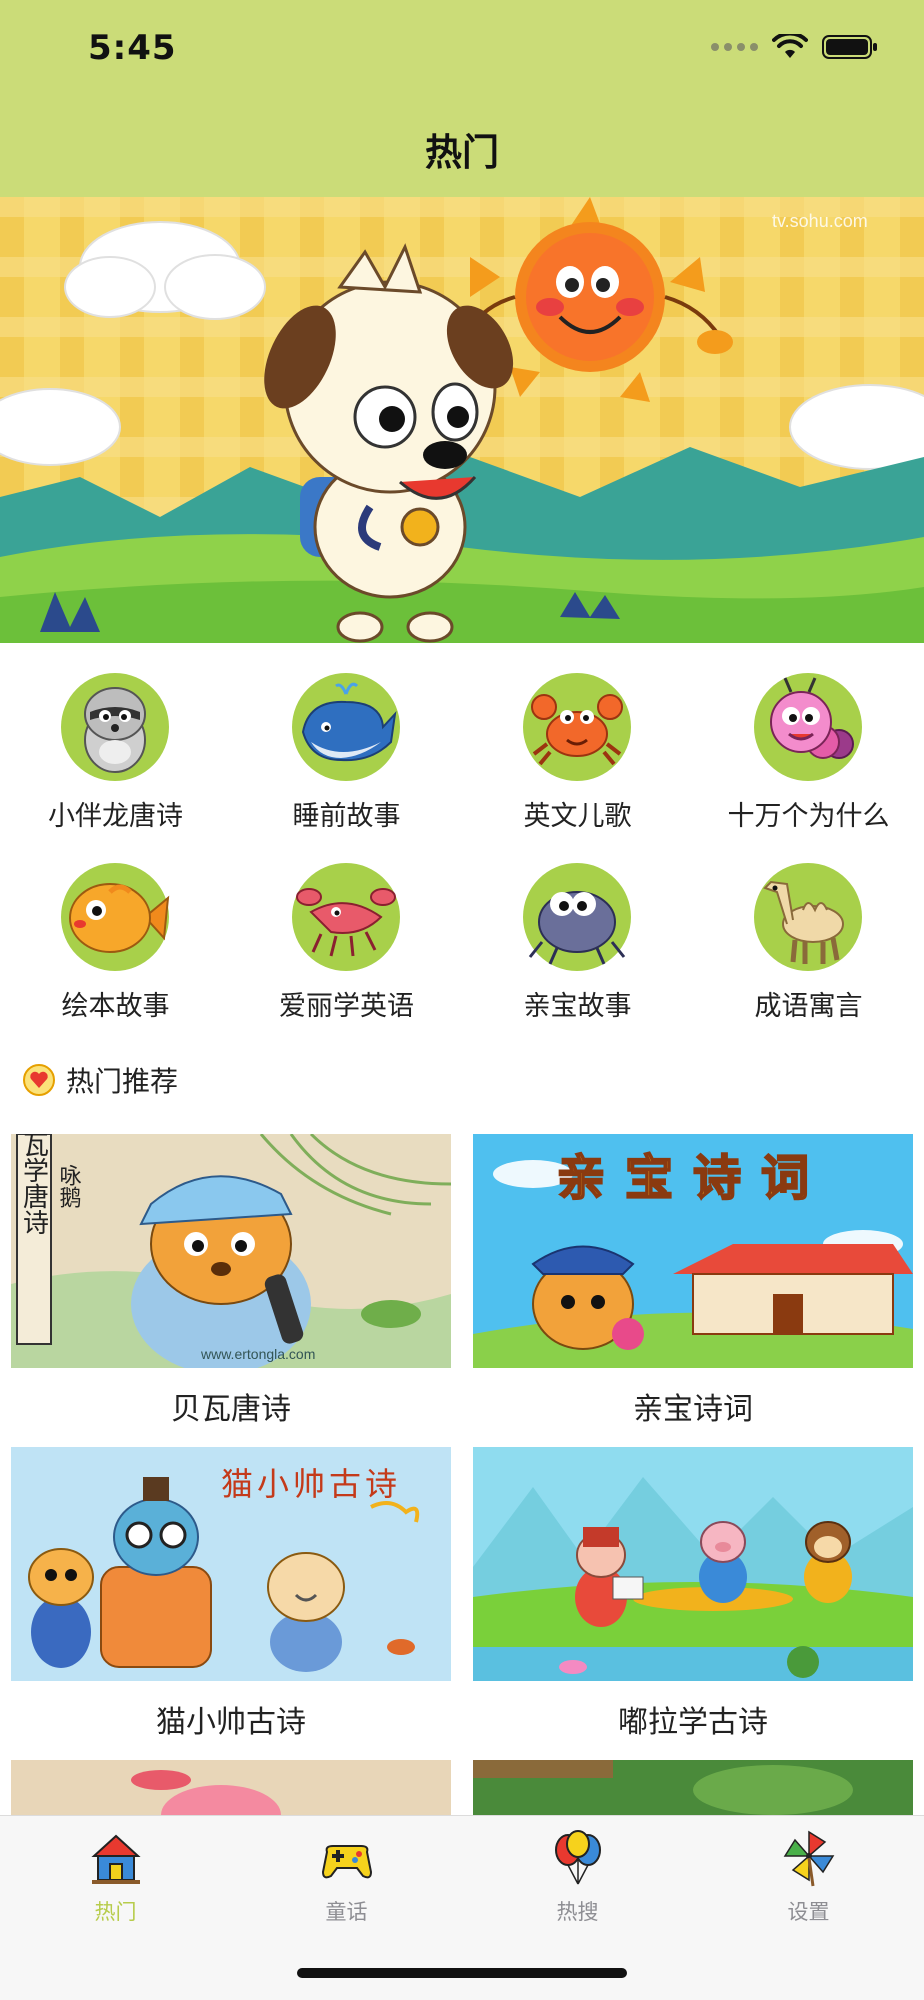  I want to click on home-indicator, so click(462, 1973).